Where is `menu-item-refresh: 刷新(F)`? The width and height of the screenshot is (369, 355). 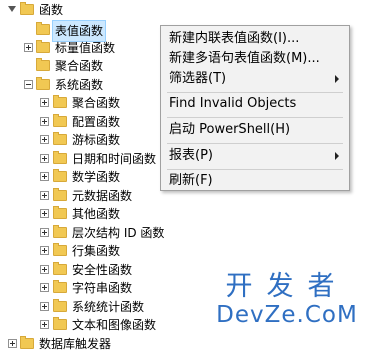 menu-item-refresh: 刷新(F) is located at coordinates (191, 181).